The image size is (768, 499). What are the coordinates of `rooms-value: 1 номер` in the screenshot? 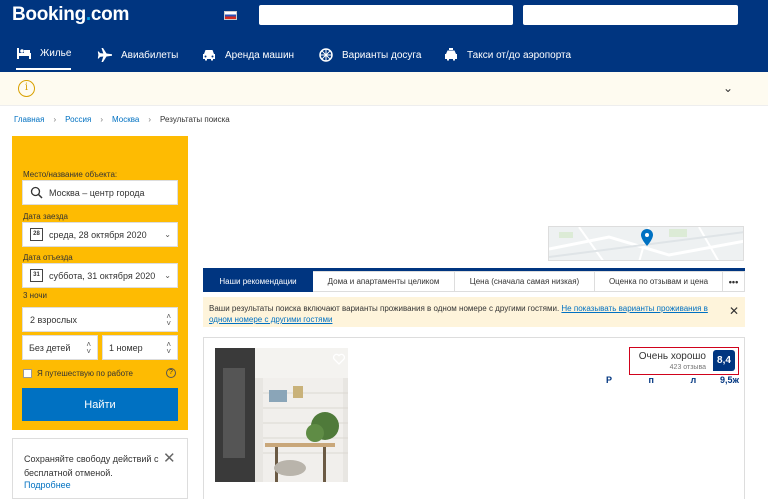 It's located at (126, 347).